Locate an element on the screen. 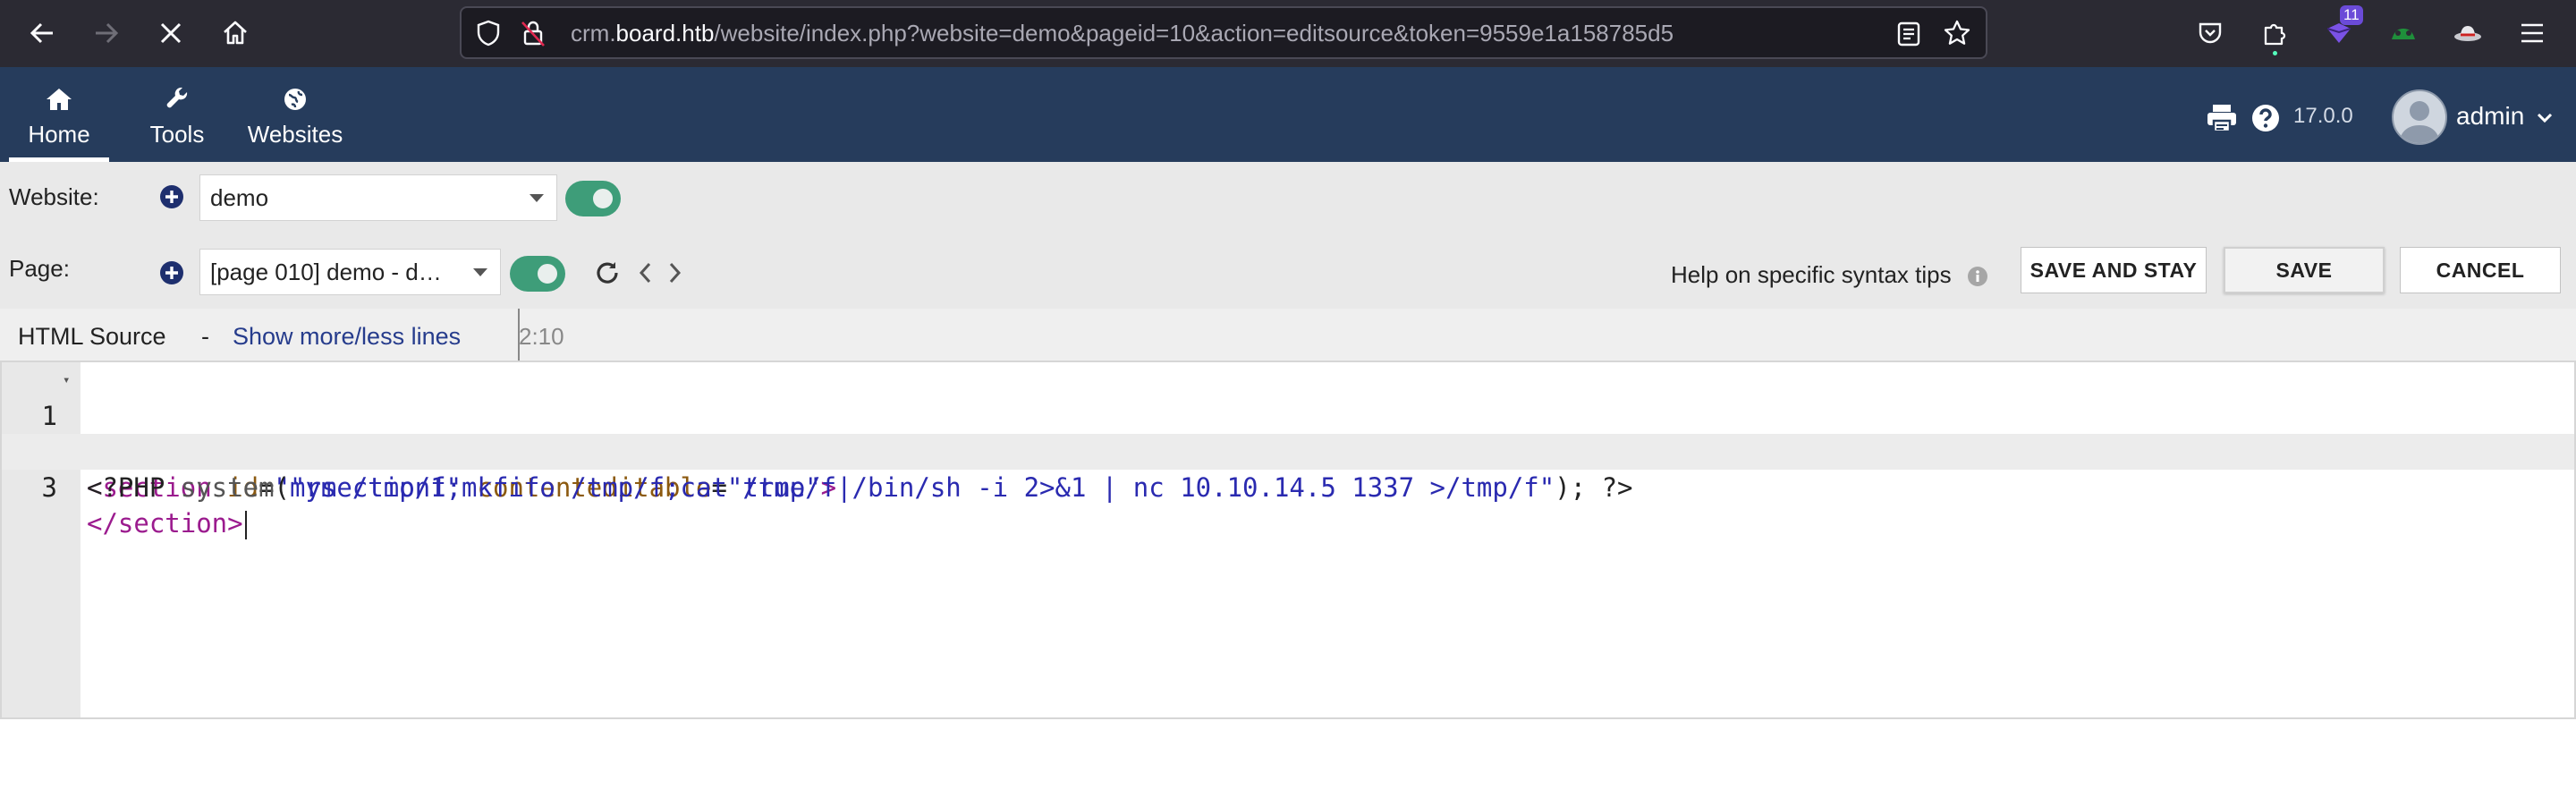 Image resolution: width=2576 pixels, height=789 pixels. hamburger-menu-icon is located at coordinates (2532, 33).